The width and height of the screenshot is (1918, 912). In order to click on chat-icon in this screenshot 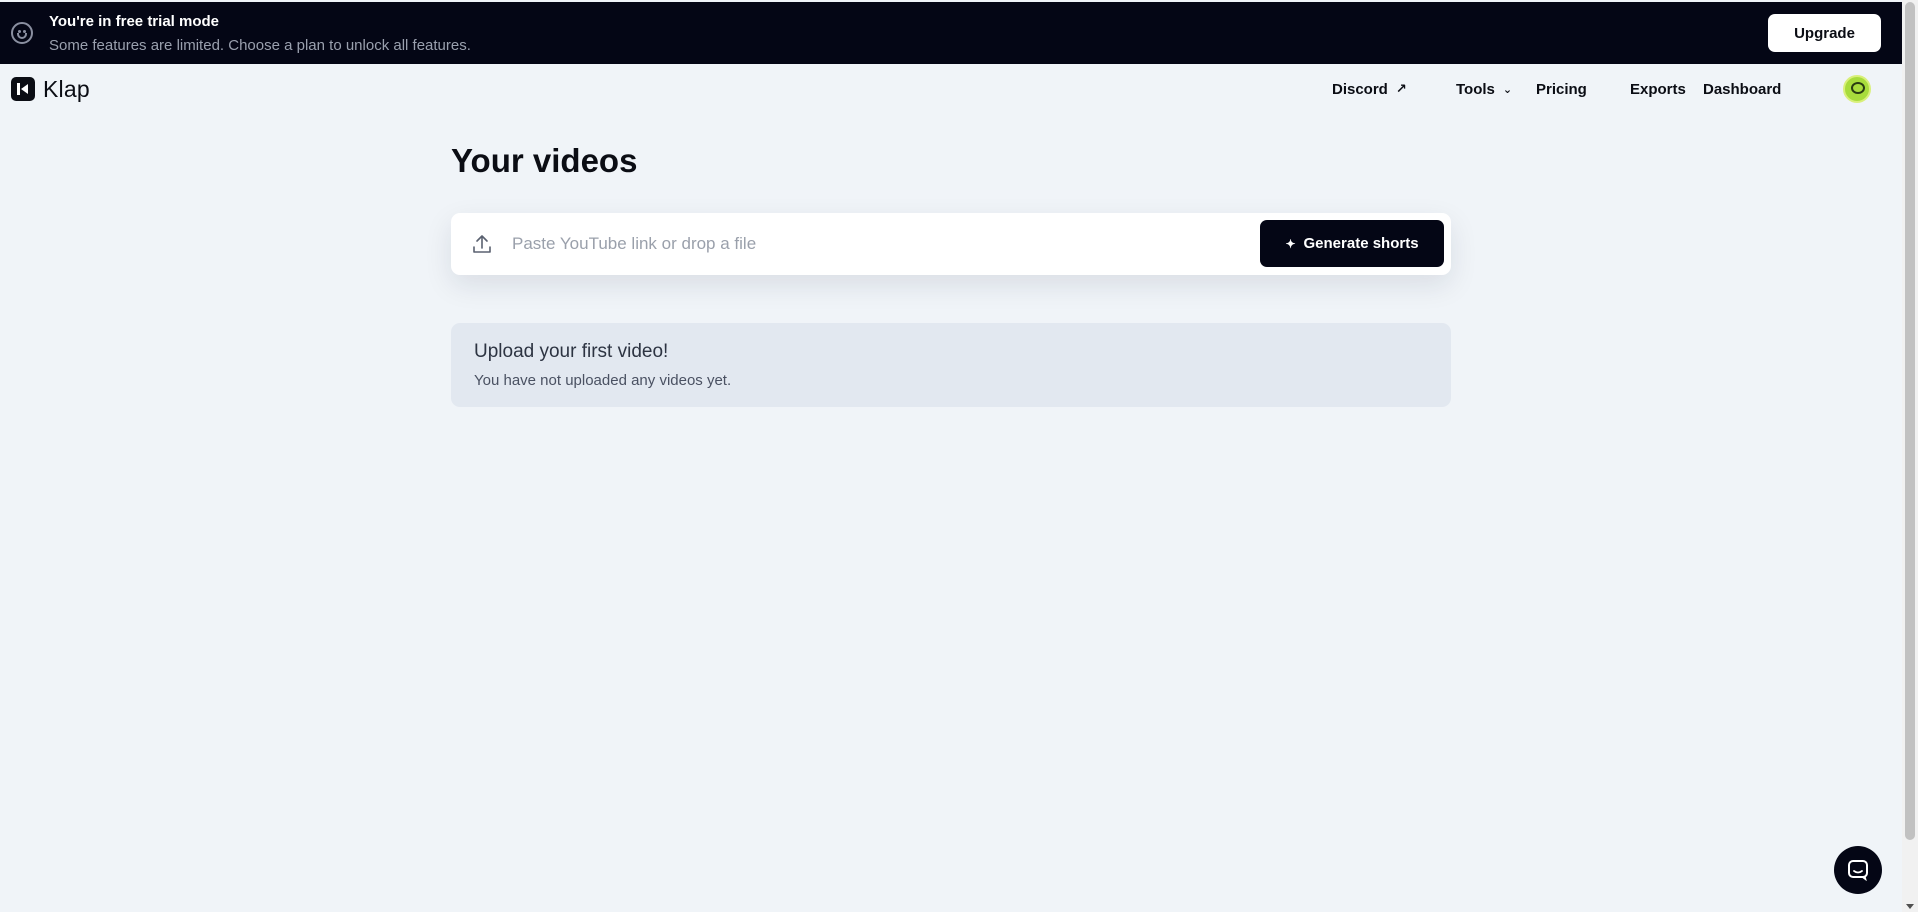, I will do `click(1858, 870)`.